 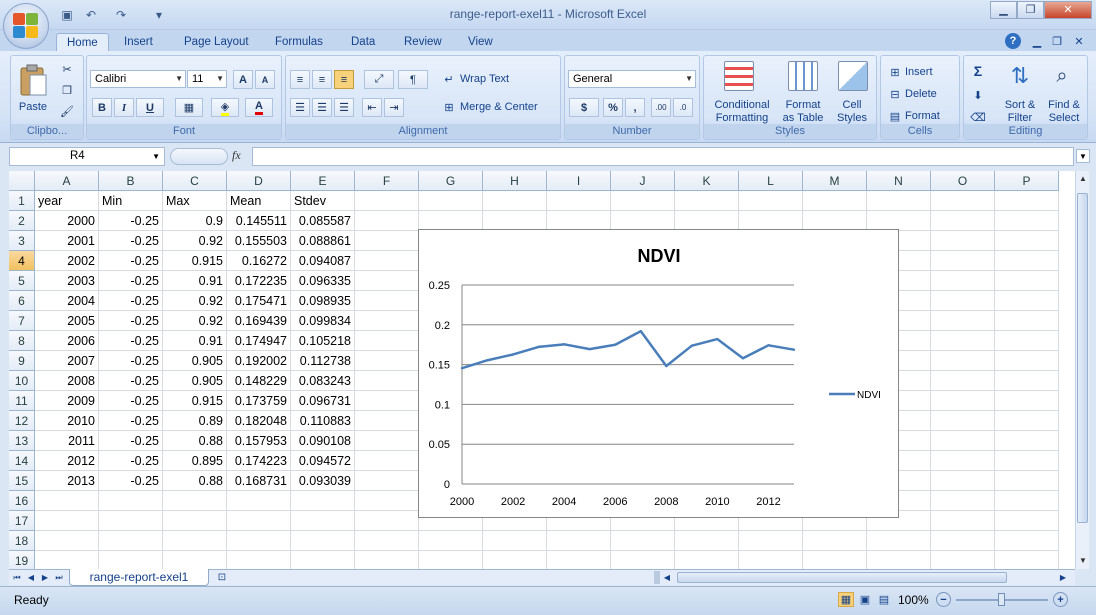 What do you see at coordinates (22, 421) in the screenshot?
I see `row-header: 12` at bounding box center [22, 421].